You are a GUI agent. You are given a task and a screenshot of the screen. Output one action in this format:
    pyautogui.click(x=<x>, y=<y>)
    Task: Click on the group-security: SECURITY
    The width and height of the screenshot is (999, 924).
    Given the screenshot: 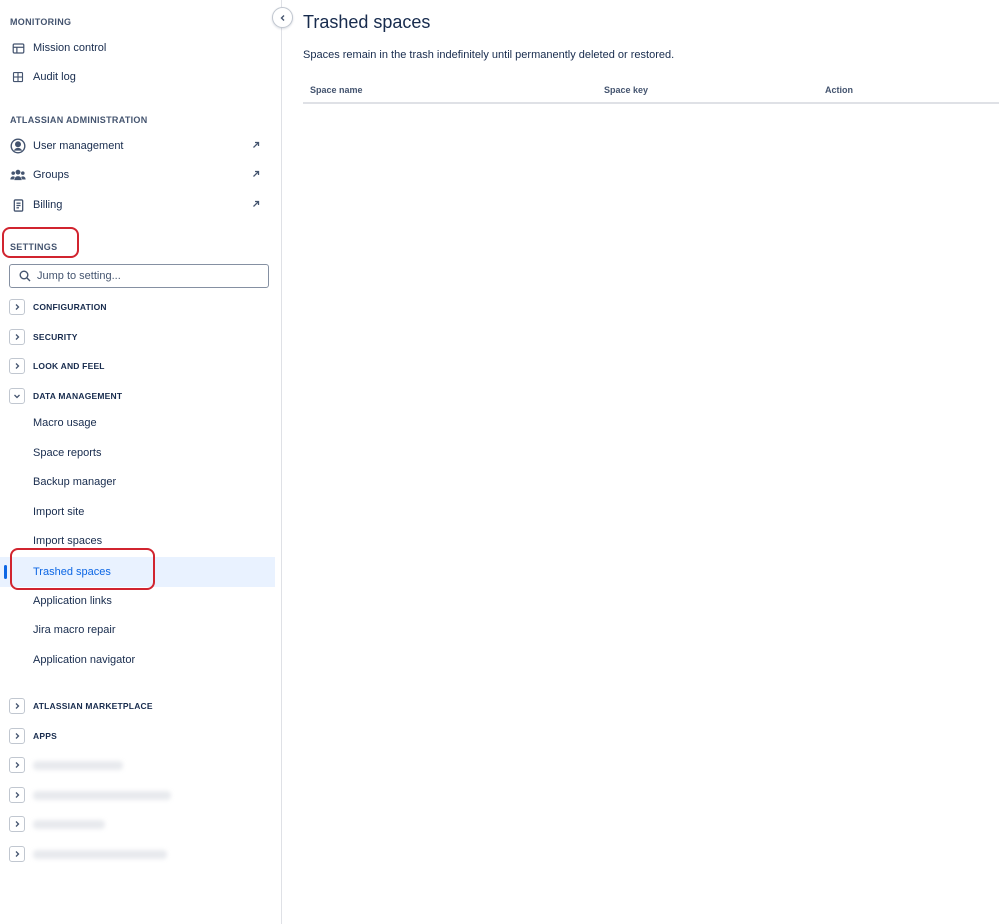 What is the action you would take?
    pyautogui.click(x=43, y=337)
    